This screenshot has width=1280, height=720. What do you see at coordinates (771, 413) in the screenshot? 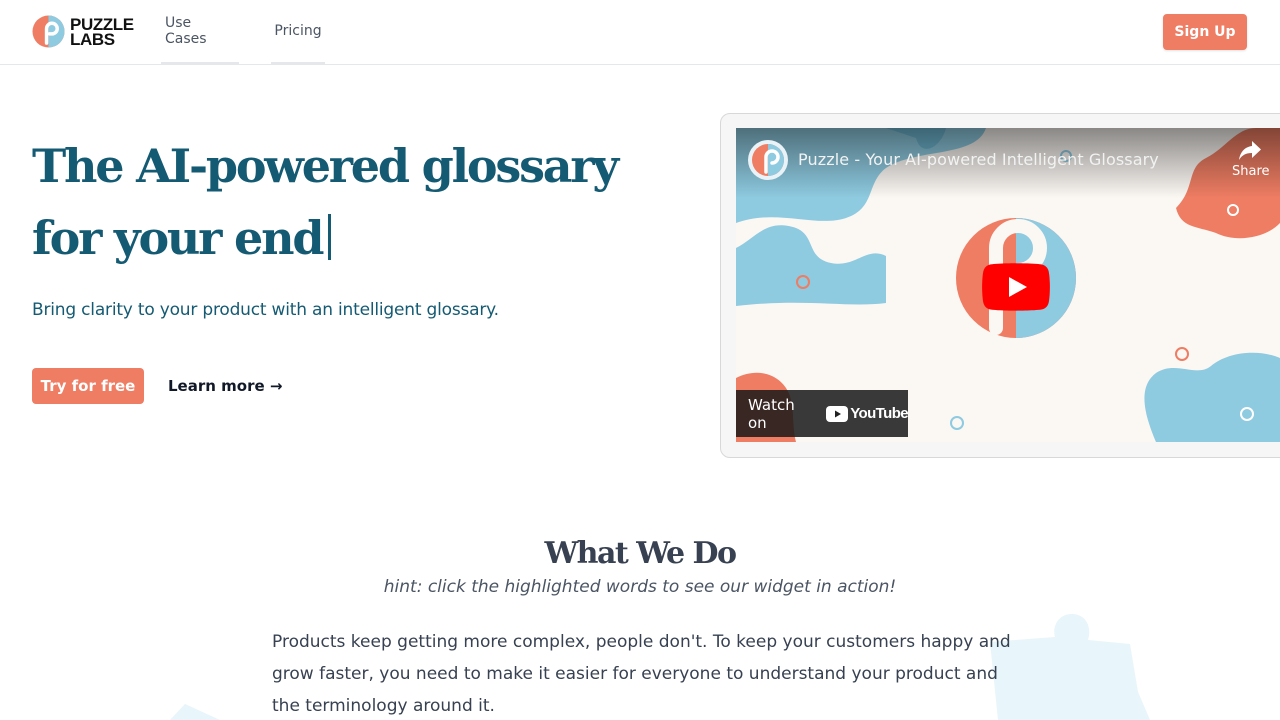
I see `watch-on-label: Watch on` at bounding box center [771, 413].